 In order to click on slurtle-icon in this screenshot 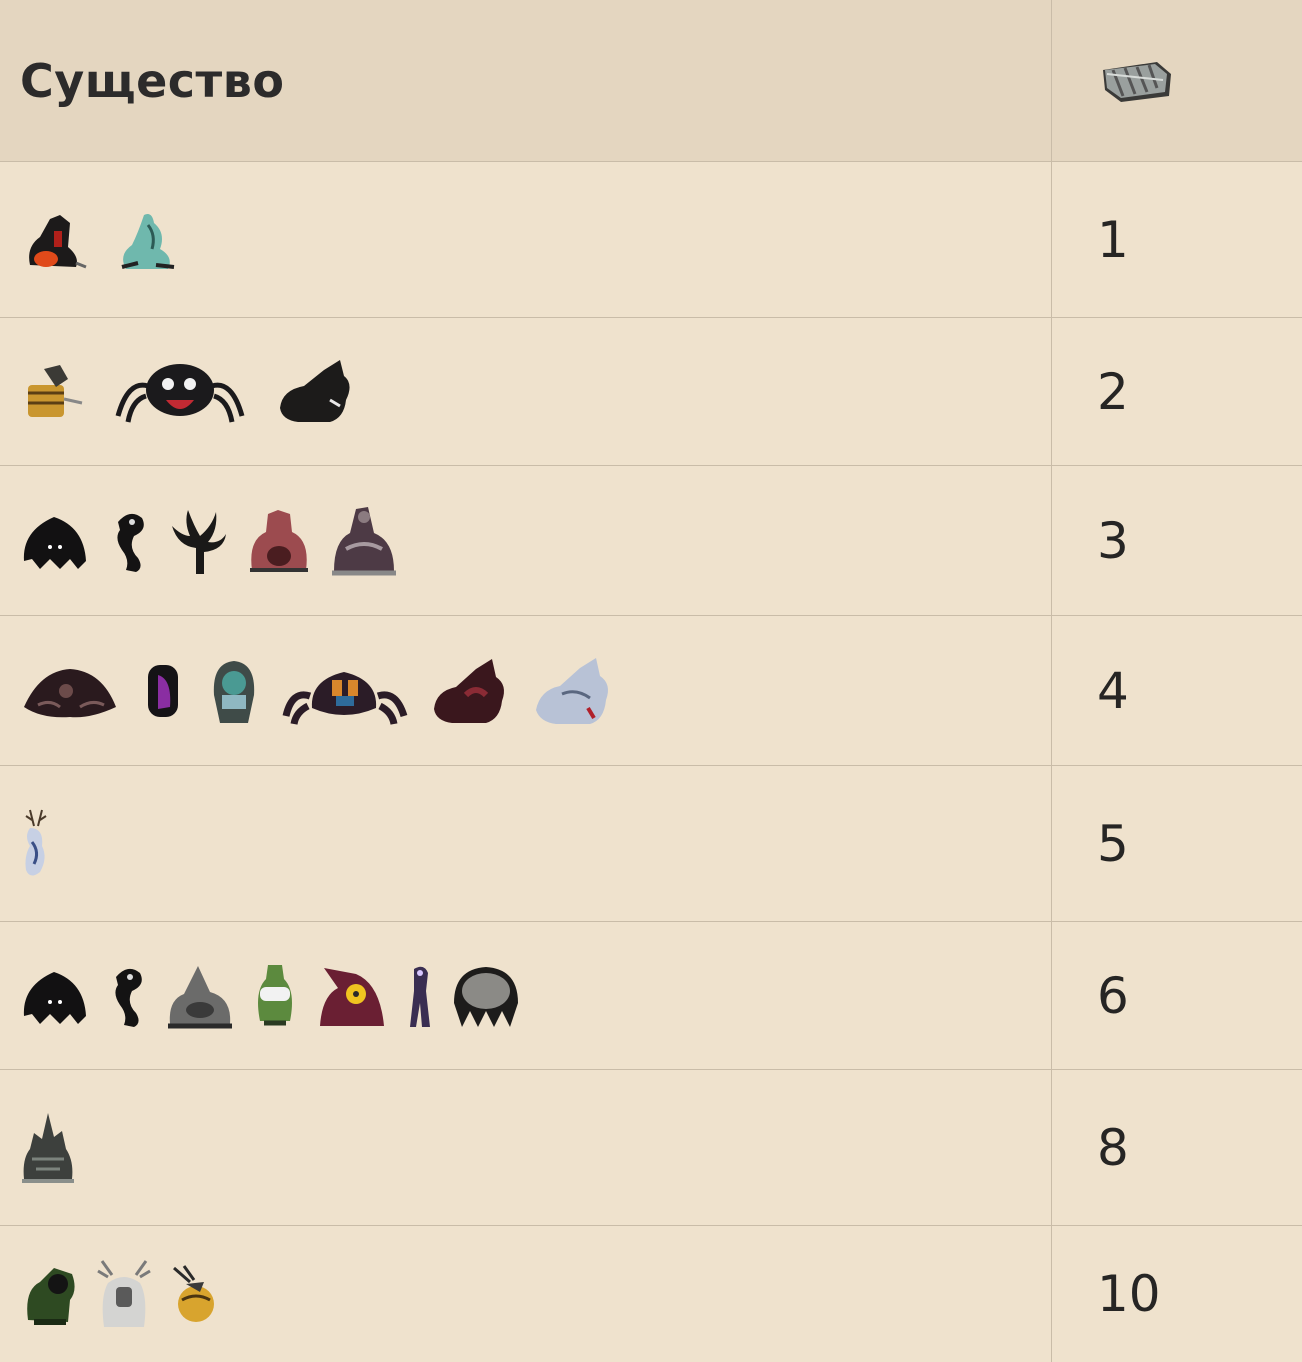, I will do `click(275, 994)`.